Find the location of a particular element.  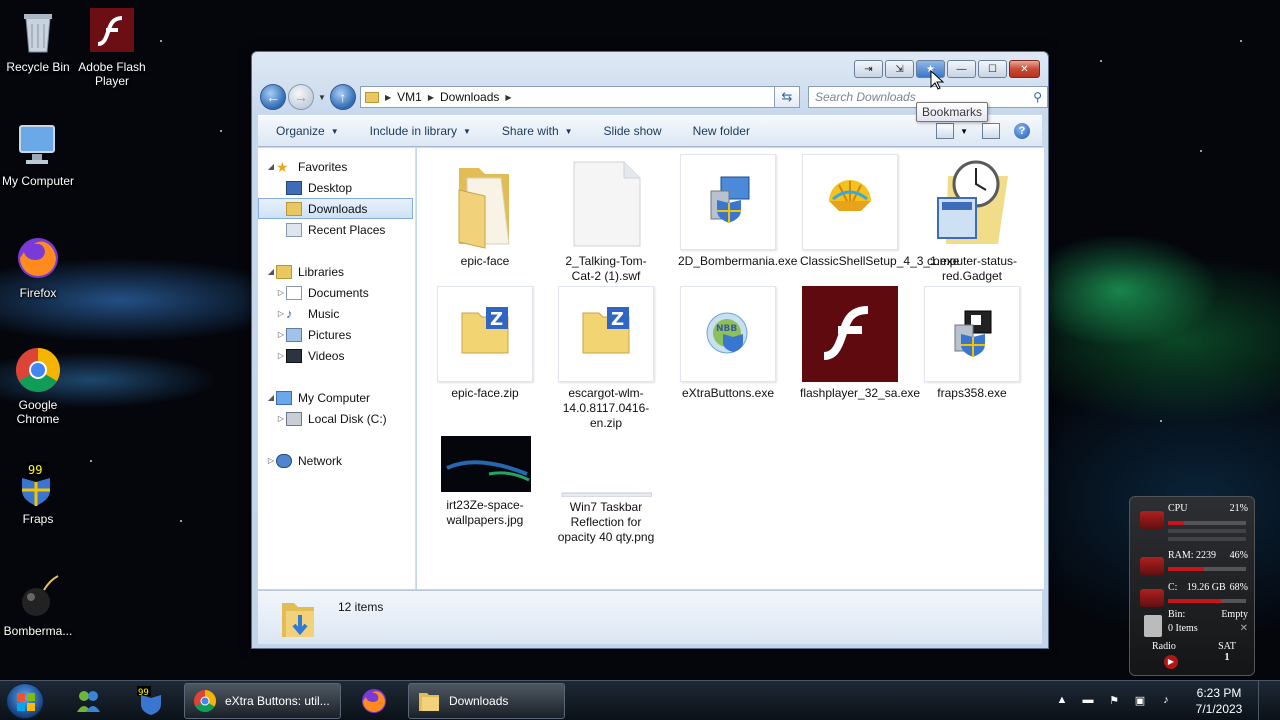

change-view-button: ▼ is located at coordinates (952, 131).